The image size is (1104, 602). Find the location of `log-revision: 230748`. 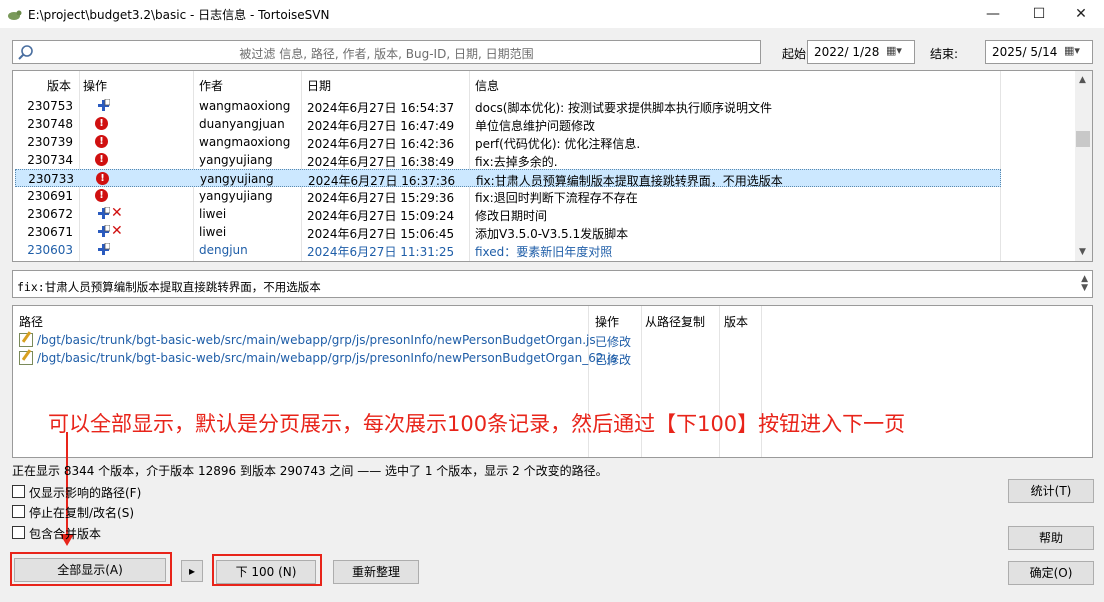

log-revision: 230748 is located at coordinates (50, 124).